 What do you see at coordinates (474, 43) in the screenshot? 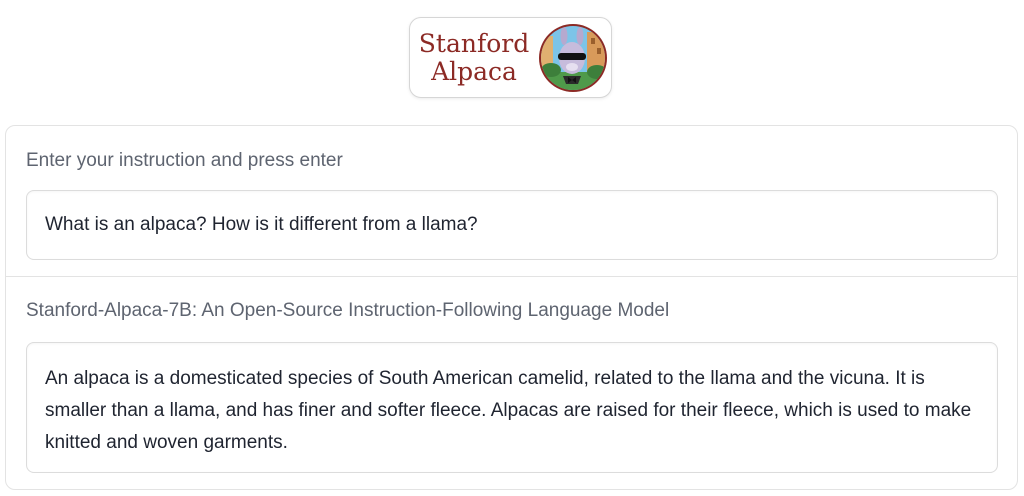
I see `logo-text-line1: Stanford` at bounding box center [474, 43].